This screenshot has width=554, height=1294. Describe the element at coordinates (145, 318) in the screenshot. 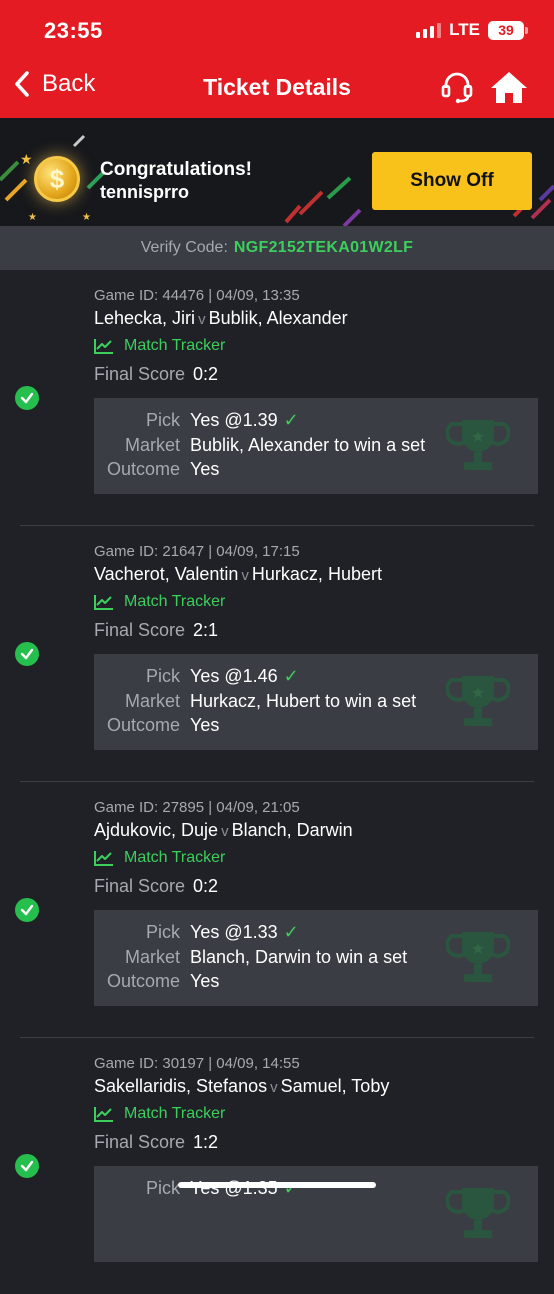

I see `home-player: Lehecka, Jiri` at that location.